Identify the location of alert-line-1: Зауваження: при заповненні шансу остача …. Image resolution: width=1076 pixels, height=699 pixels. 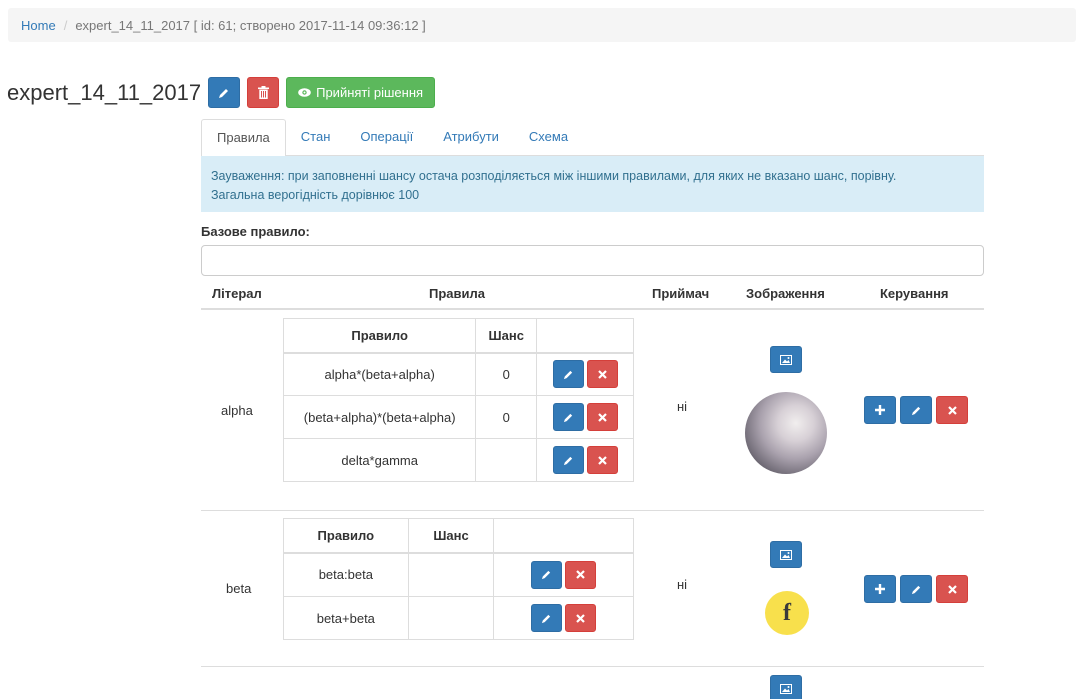
(554, 176).